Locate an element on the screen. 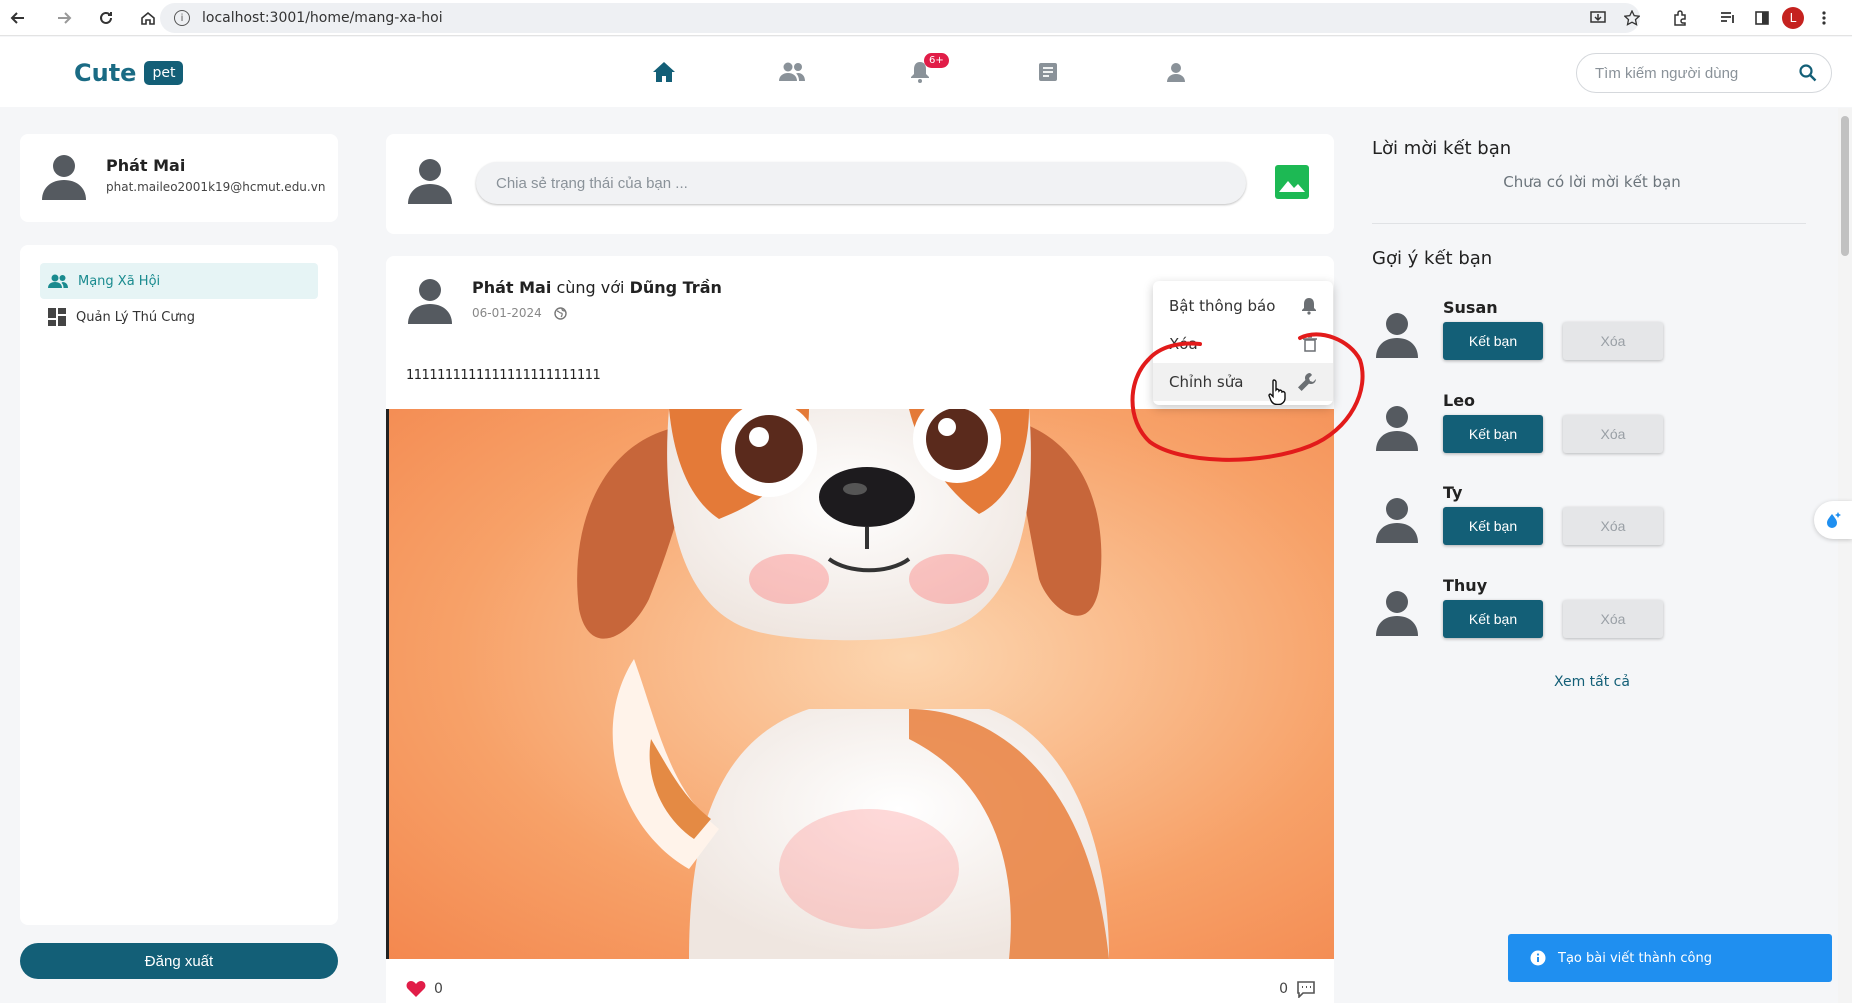  status-input is located at coordinates (861, 183).